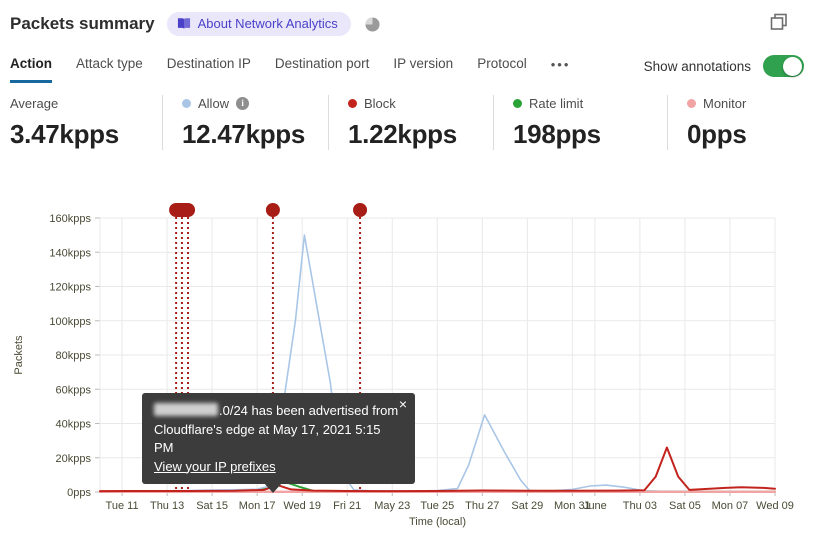 Image resolution: width=816 pixels, height=545 pixels. Describe the element at coordinates (557, 134) in the screenshot. I see `stat-value: 198pps` at that location.